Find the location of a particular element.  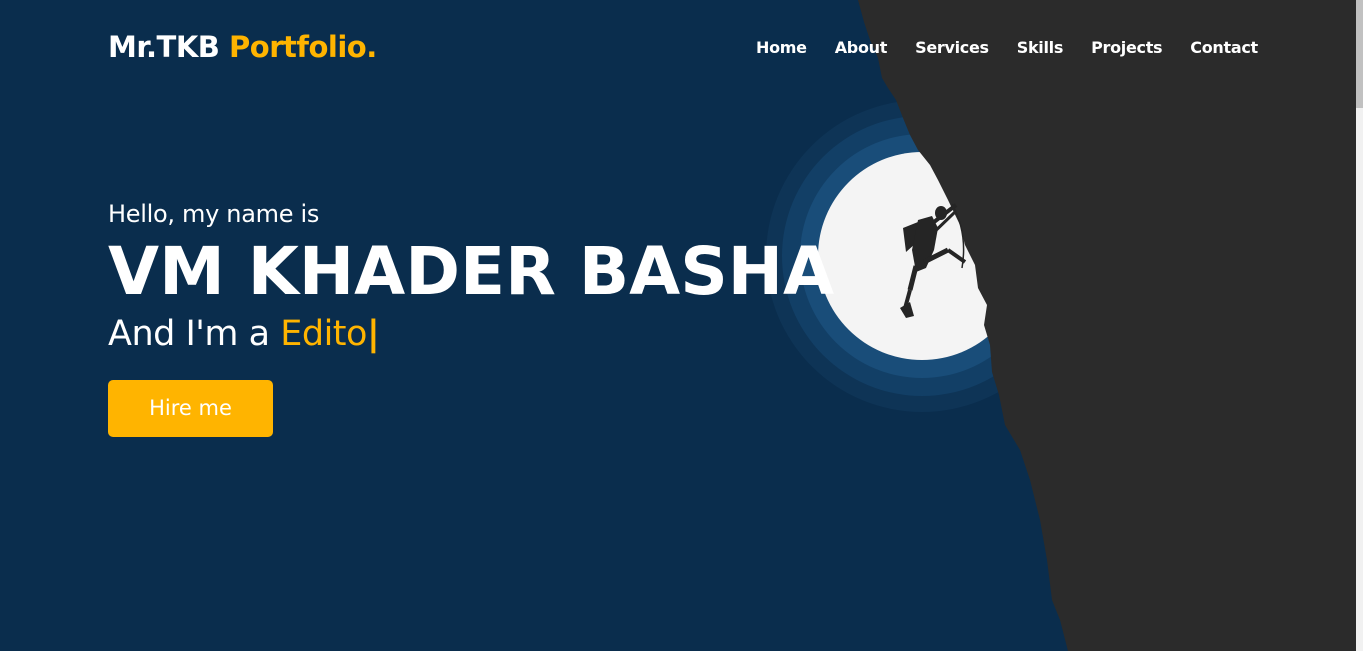

hire-me-button: Hire me is located at coordinates (190, 408).